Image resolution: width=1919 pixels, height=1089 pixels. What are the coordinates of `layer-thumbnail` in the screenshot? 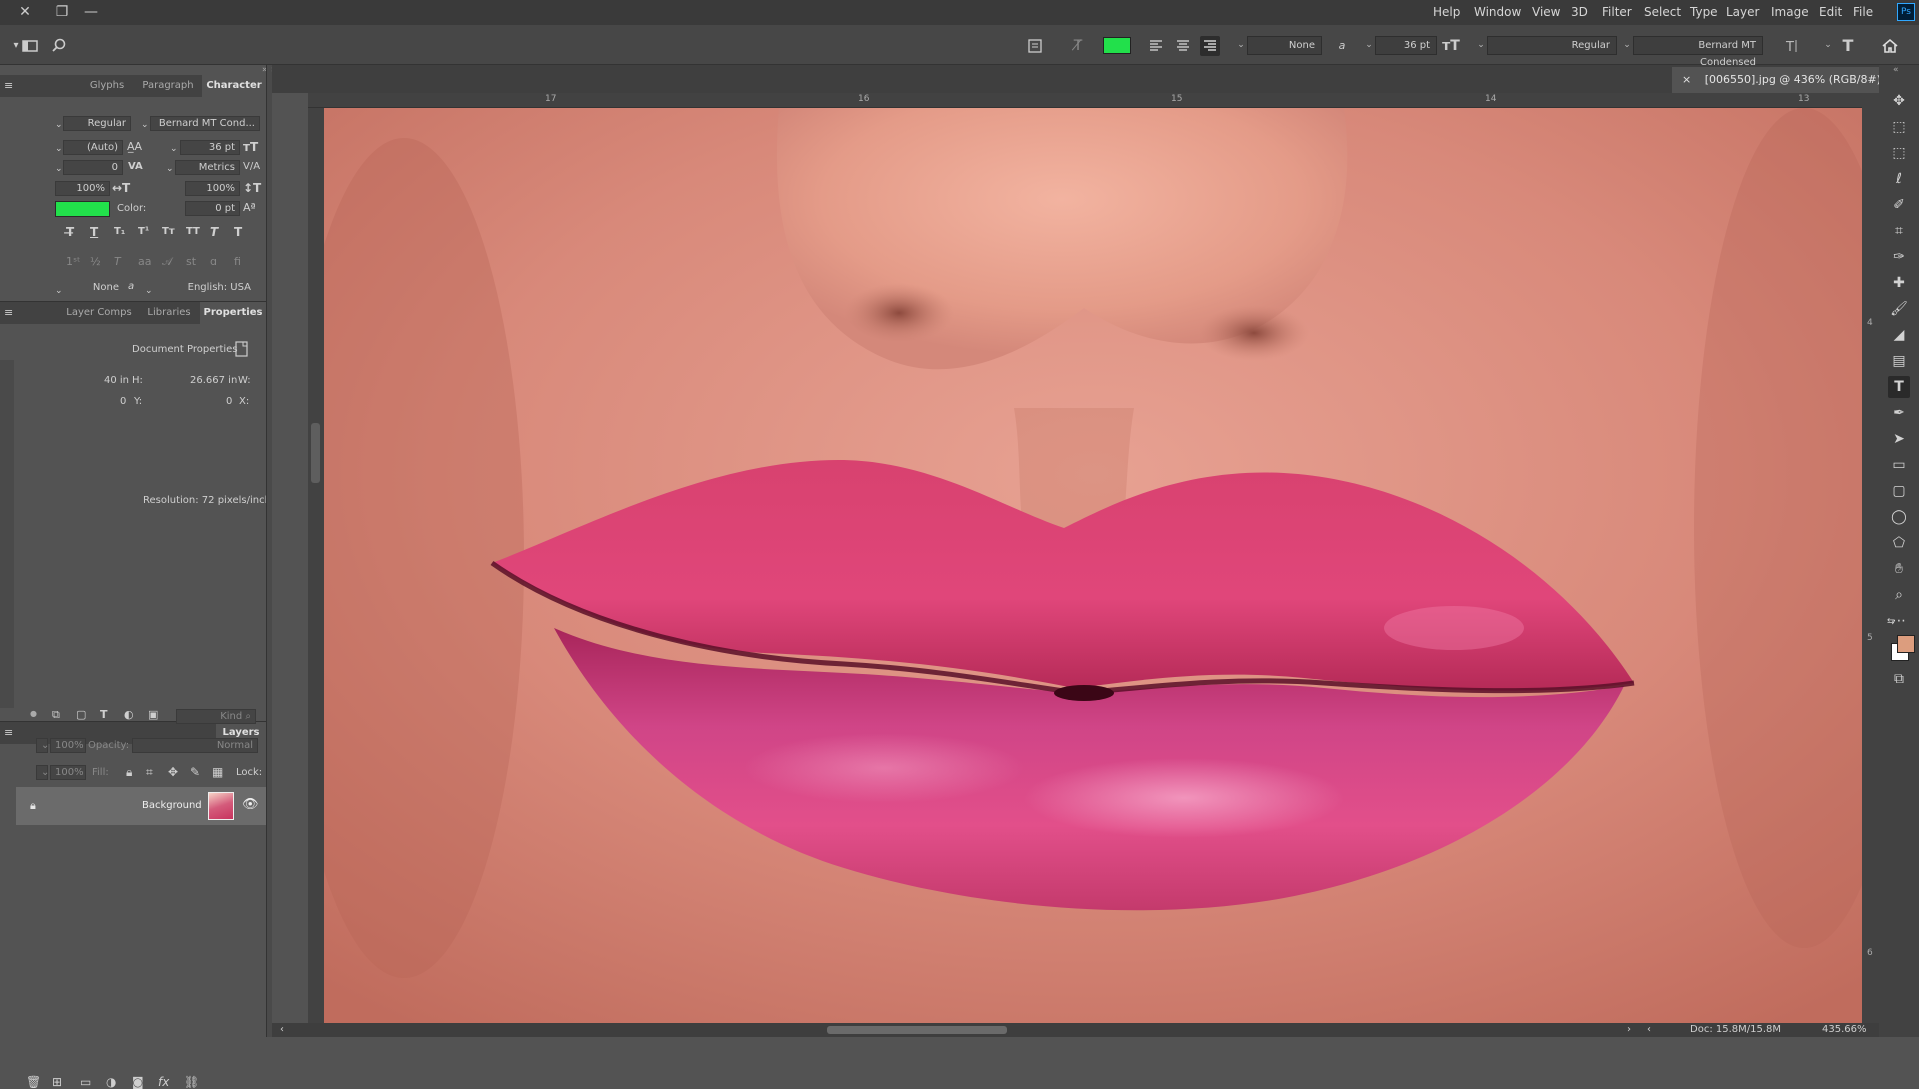 It's located at (221, 806).